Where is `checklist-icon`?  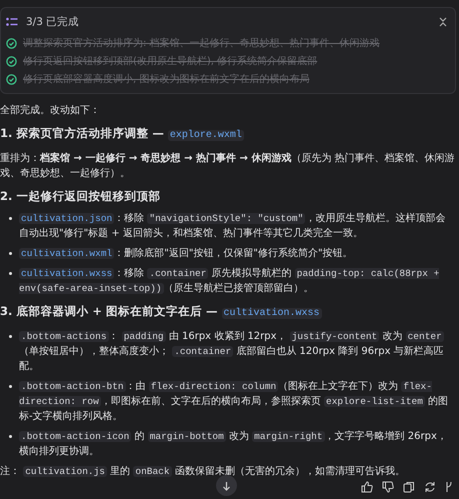 checklist-icon is located at coordinates (12, 22).